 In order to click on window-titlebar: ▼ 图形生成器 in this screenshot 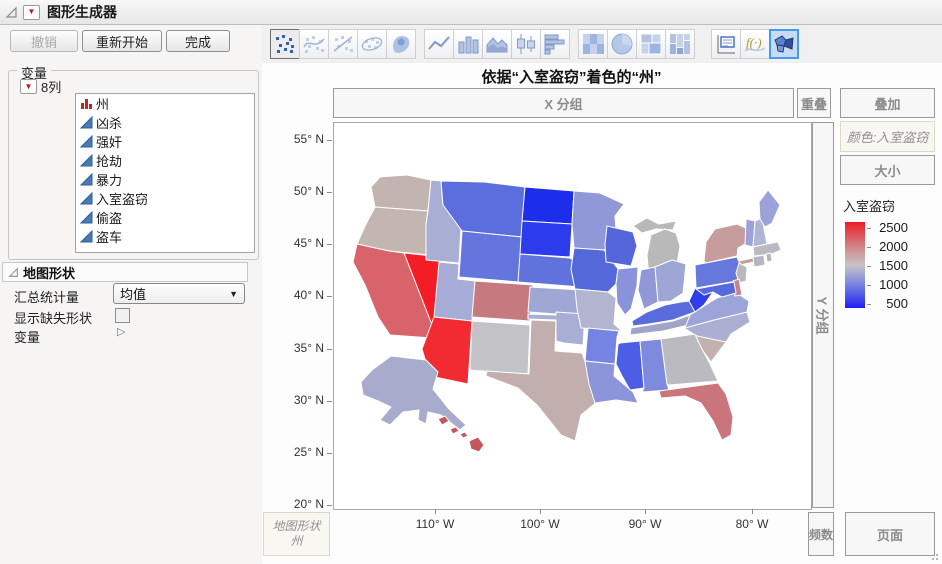, I will do `click(471, 12)`.